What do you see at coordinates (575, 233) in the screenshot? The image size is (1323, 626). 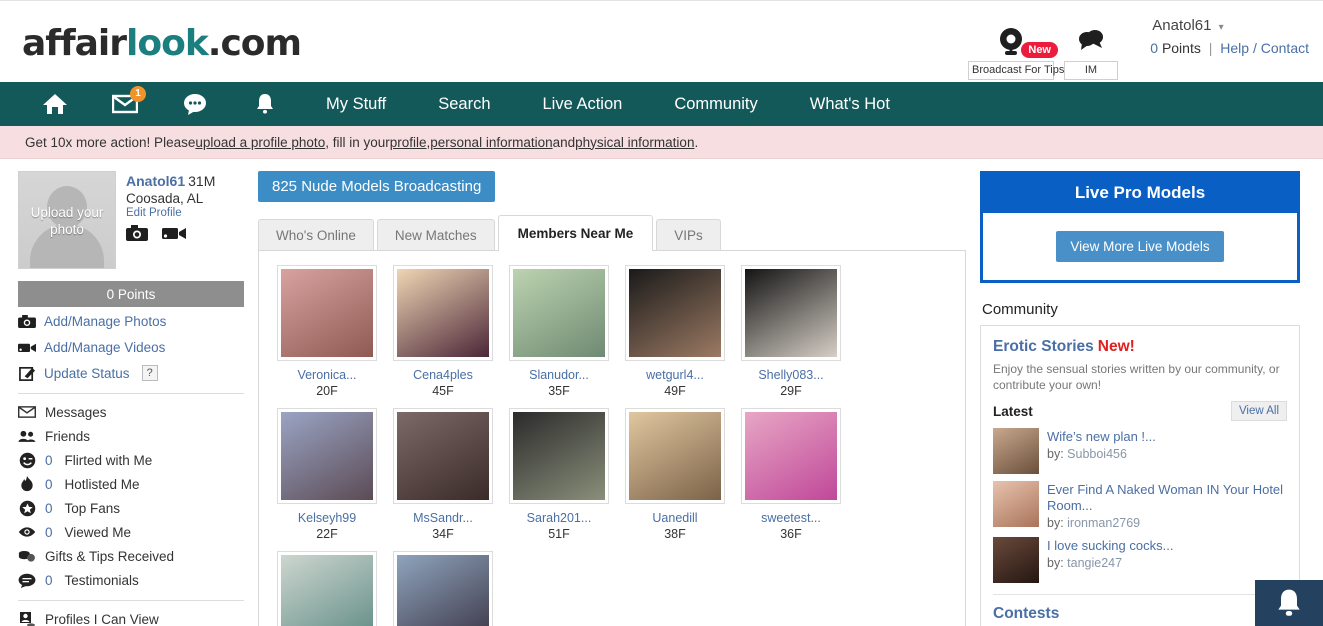 I see `tab-members-near-me: Members Near Me` at bounding box center [575, 233].